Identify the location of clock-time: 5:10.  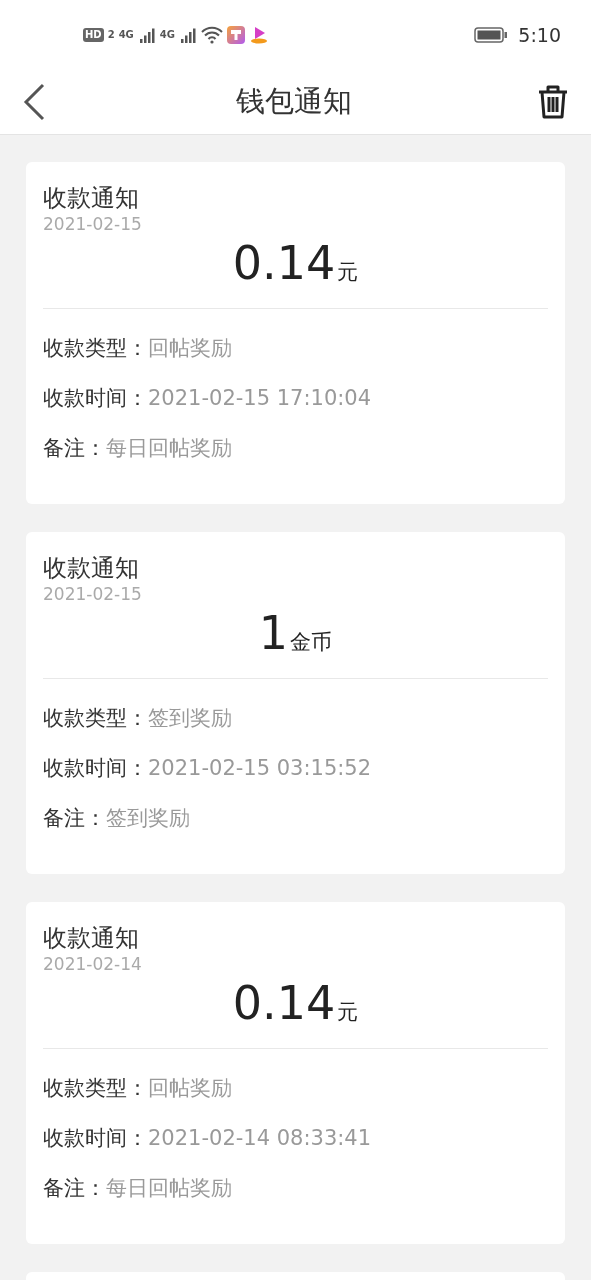
(539, 35).